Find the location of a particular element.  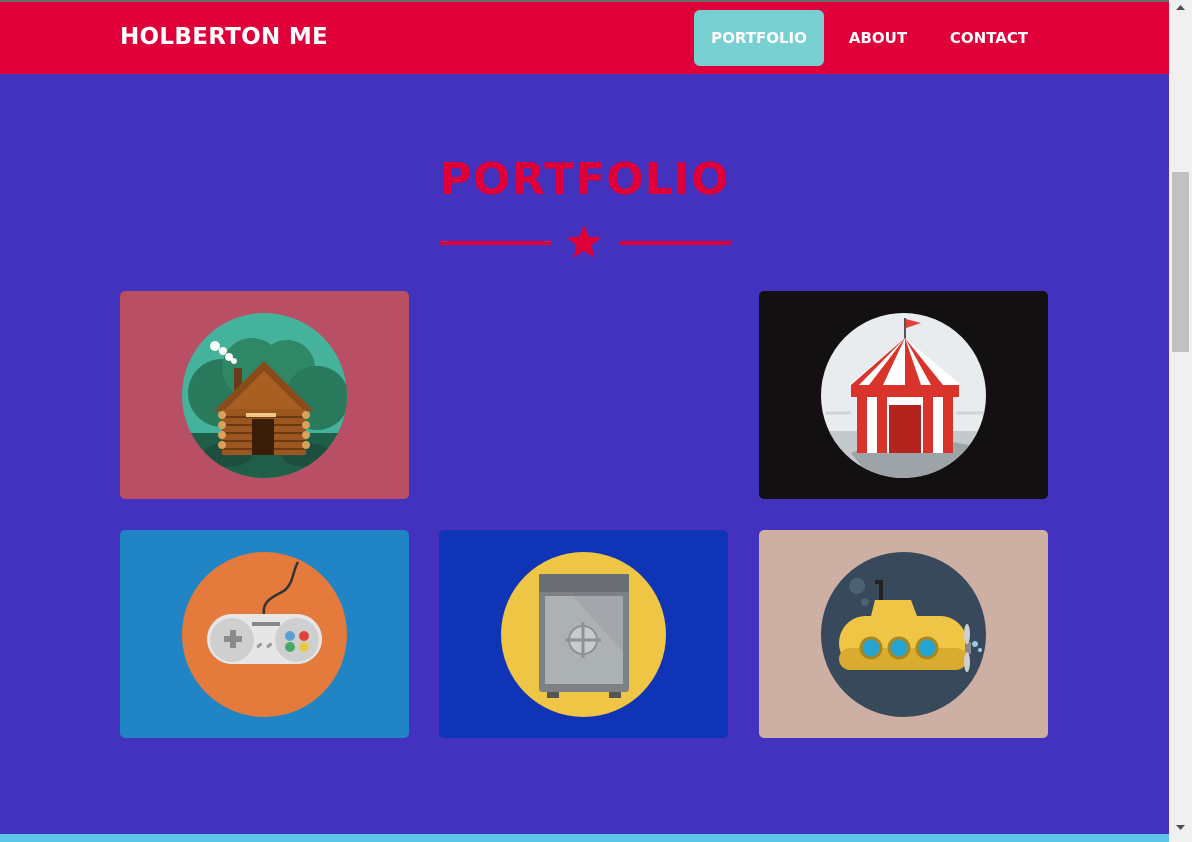

divider-right is located at coordinates (675, 243).